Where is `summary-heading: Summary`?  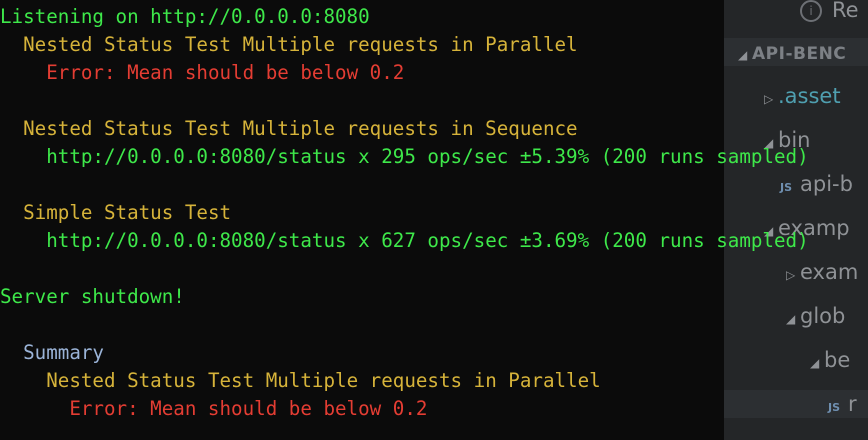
summary-heading: Summary is located at coordinates (63, 352).